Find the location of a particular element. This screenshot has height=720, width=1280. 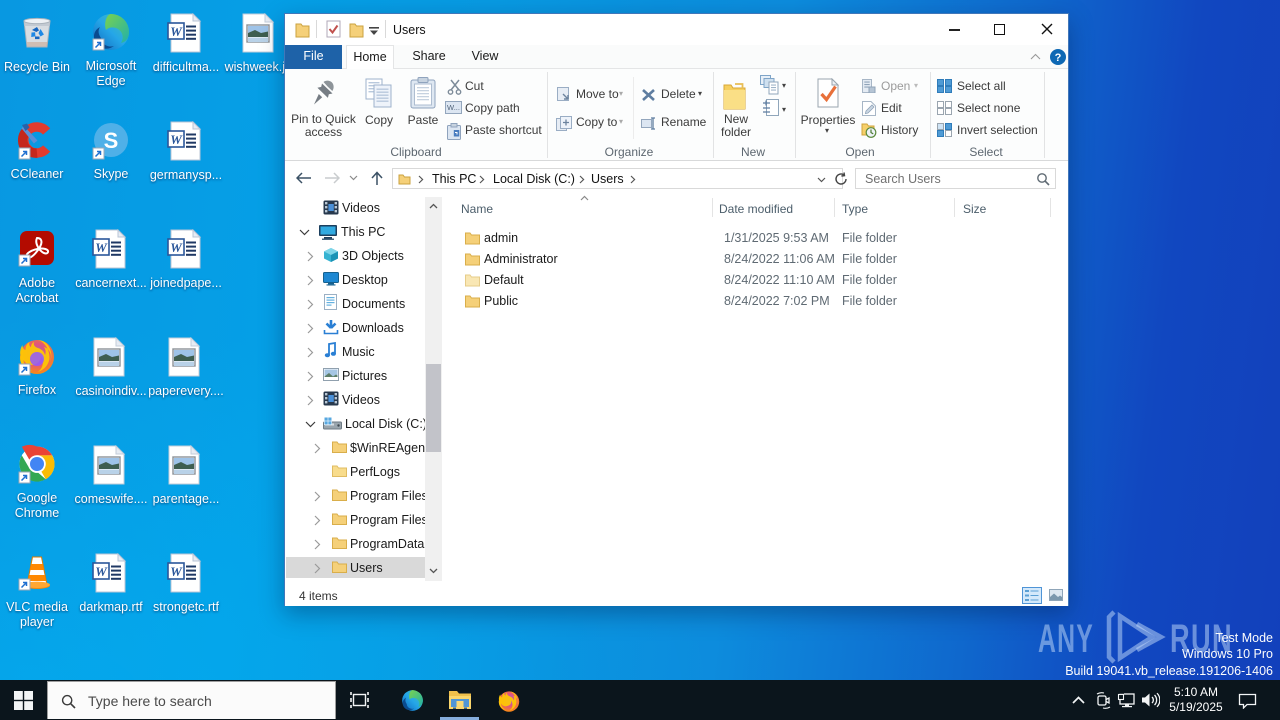

svg-text: S is located at coordinates (111, 140).